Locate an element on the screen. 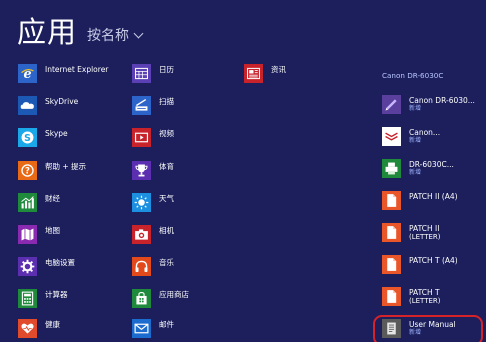 Image resolution: width=486 pixels, height=346 pixels. canon-scanner-icon is located at coordinates (391, 104).